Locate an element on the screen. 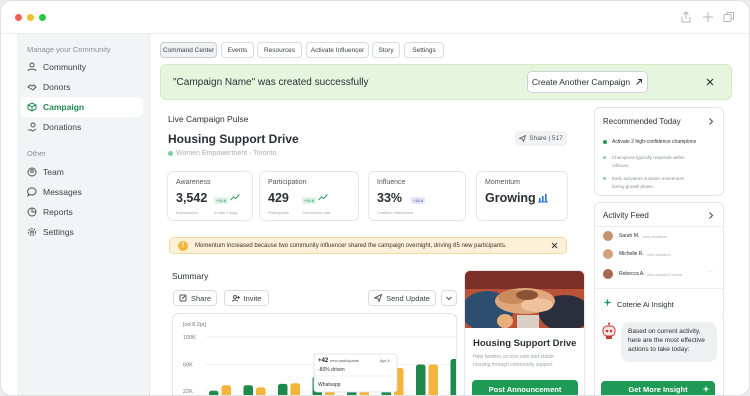  chart-tooltip-sub: new participants is located at coordinates (344, 360).